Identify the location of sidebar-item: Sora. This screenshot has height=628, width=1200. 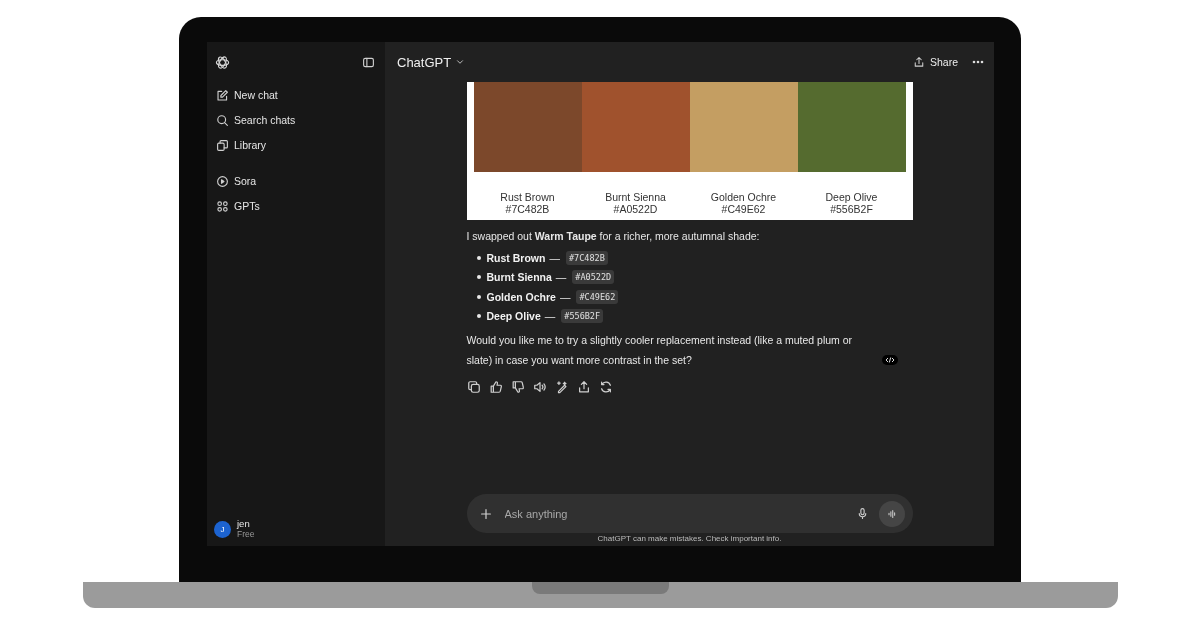
(296, 181).